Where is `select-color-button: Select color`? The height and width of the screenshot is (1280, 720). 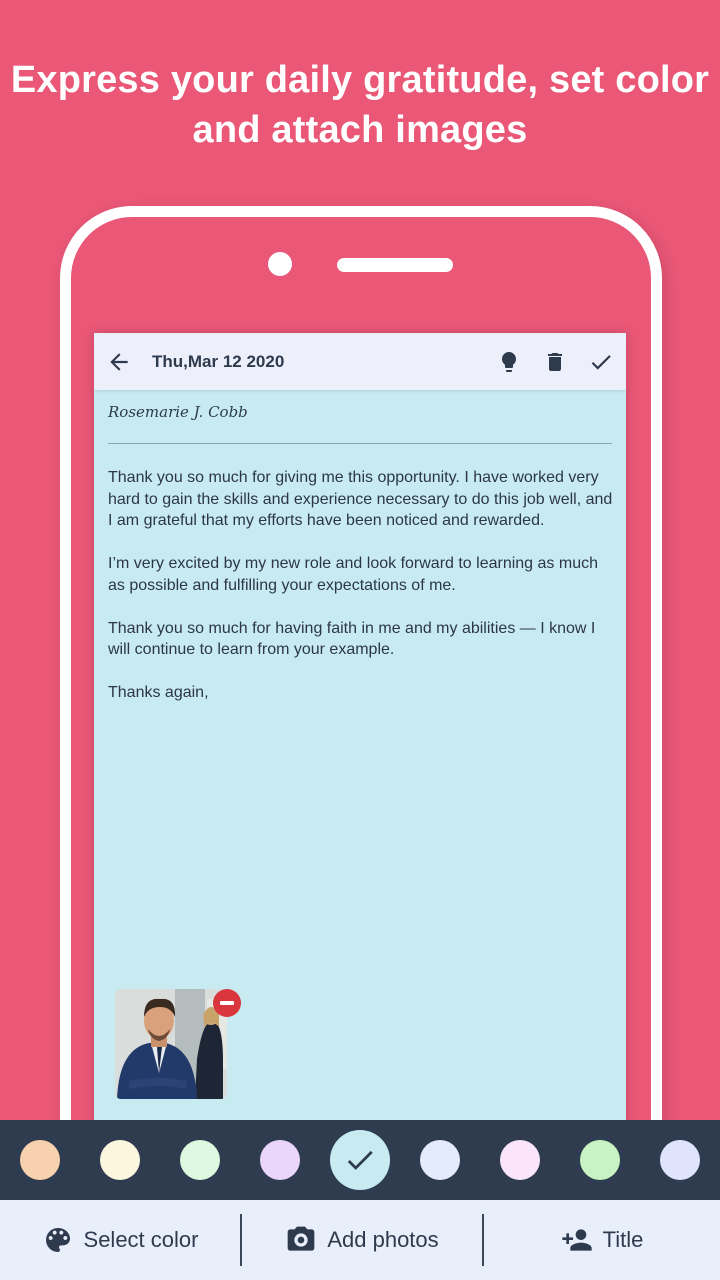
select-color-button: Select color is located at coordinates (120, 1240).